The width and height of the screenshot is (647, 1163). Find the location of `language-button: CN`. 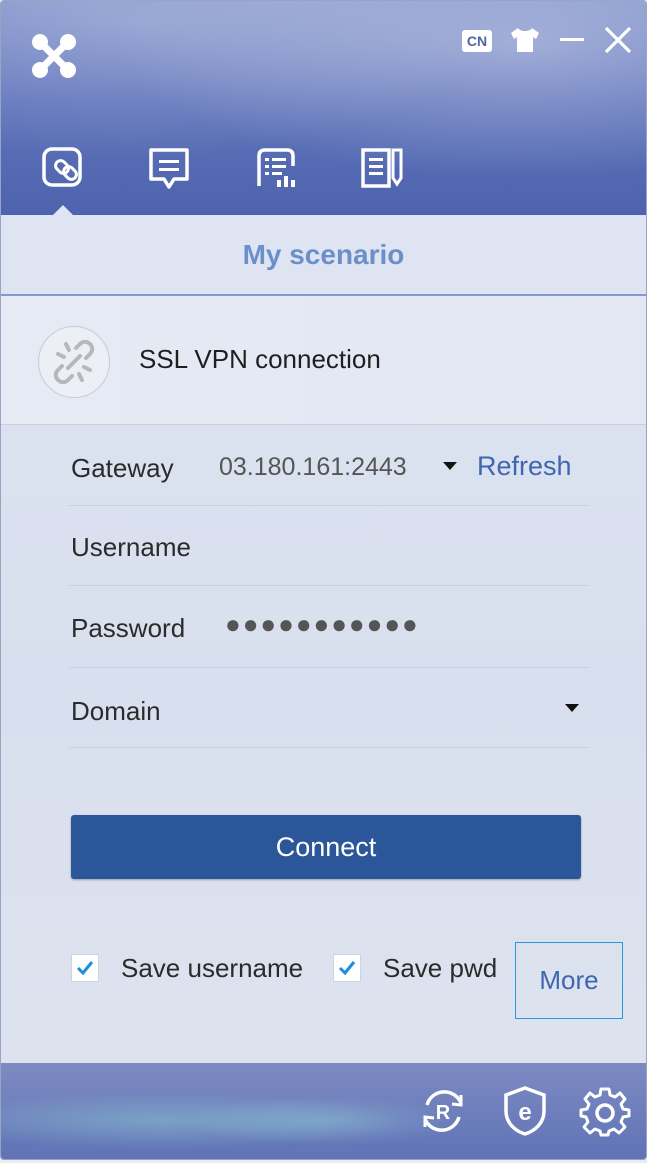

language-button: CN is located at coordinates (477, 41).